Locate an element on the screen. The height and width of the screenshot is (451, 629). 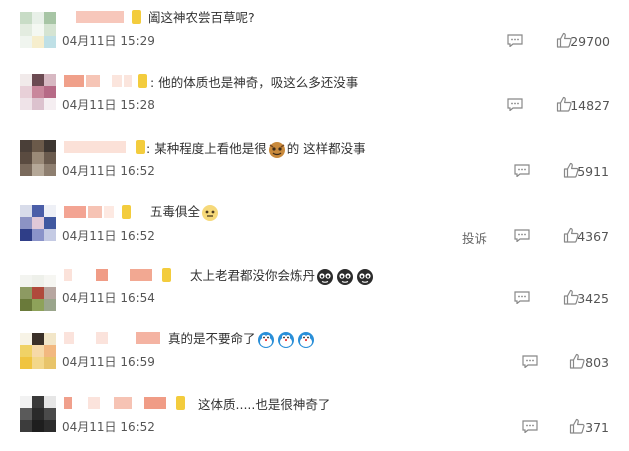
like-count: 371 is located at coordinates (597, 427).